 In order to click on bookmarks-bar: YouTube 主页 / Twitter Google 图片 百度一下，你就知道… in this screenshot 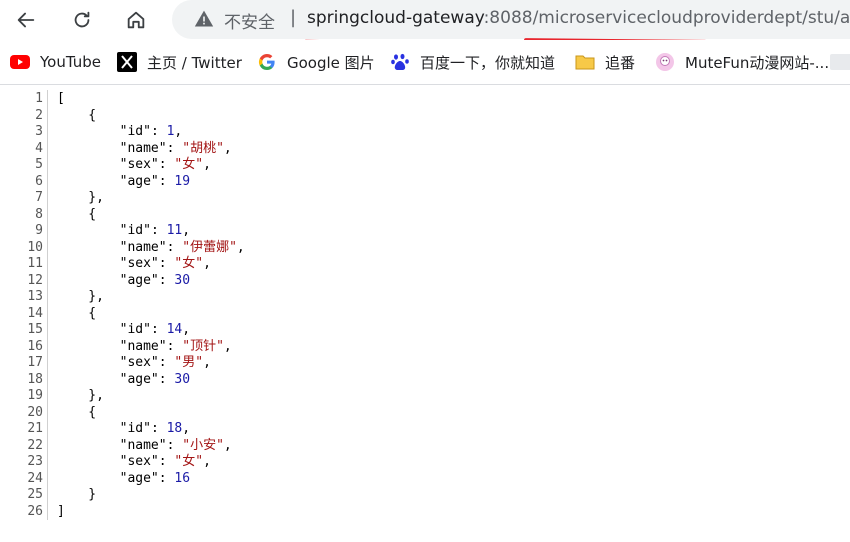, I will do `click(425, 62)`.